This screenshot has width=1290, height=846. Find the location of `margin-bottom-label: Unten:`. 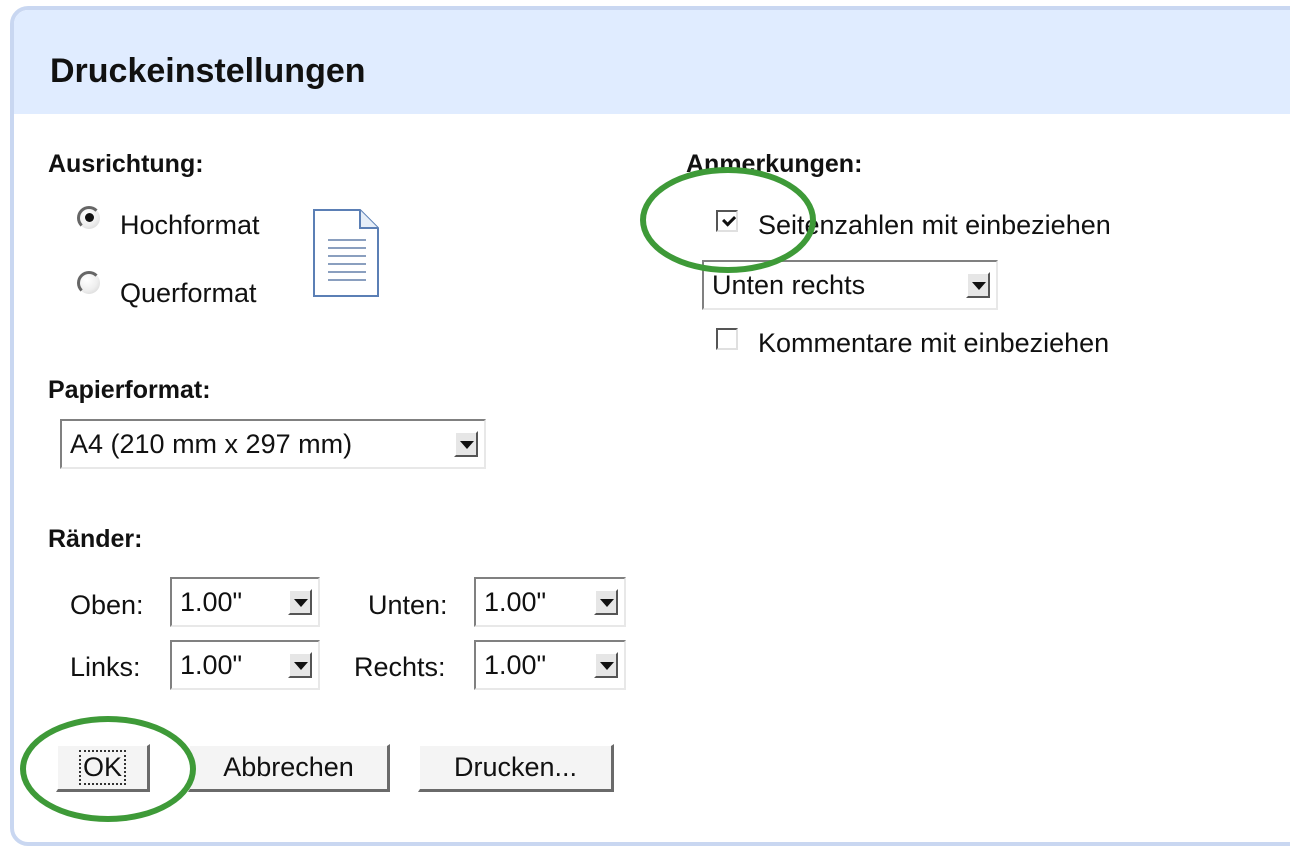

margin-bottom-label: Unten: is located at coordinates (408, 605).